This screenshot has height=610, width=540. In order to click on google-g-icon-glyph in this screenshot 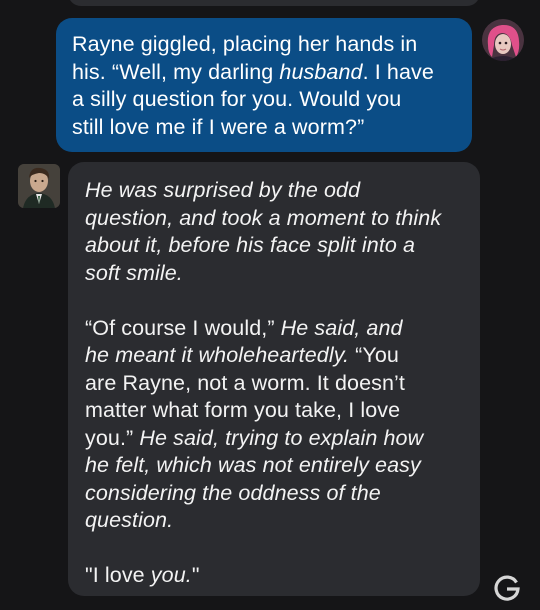, I will do `click(507, 588)`.